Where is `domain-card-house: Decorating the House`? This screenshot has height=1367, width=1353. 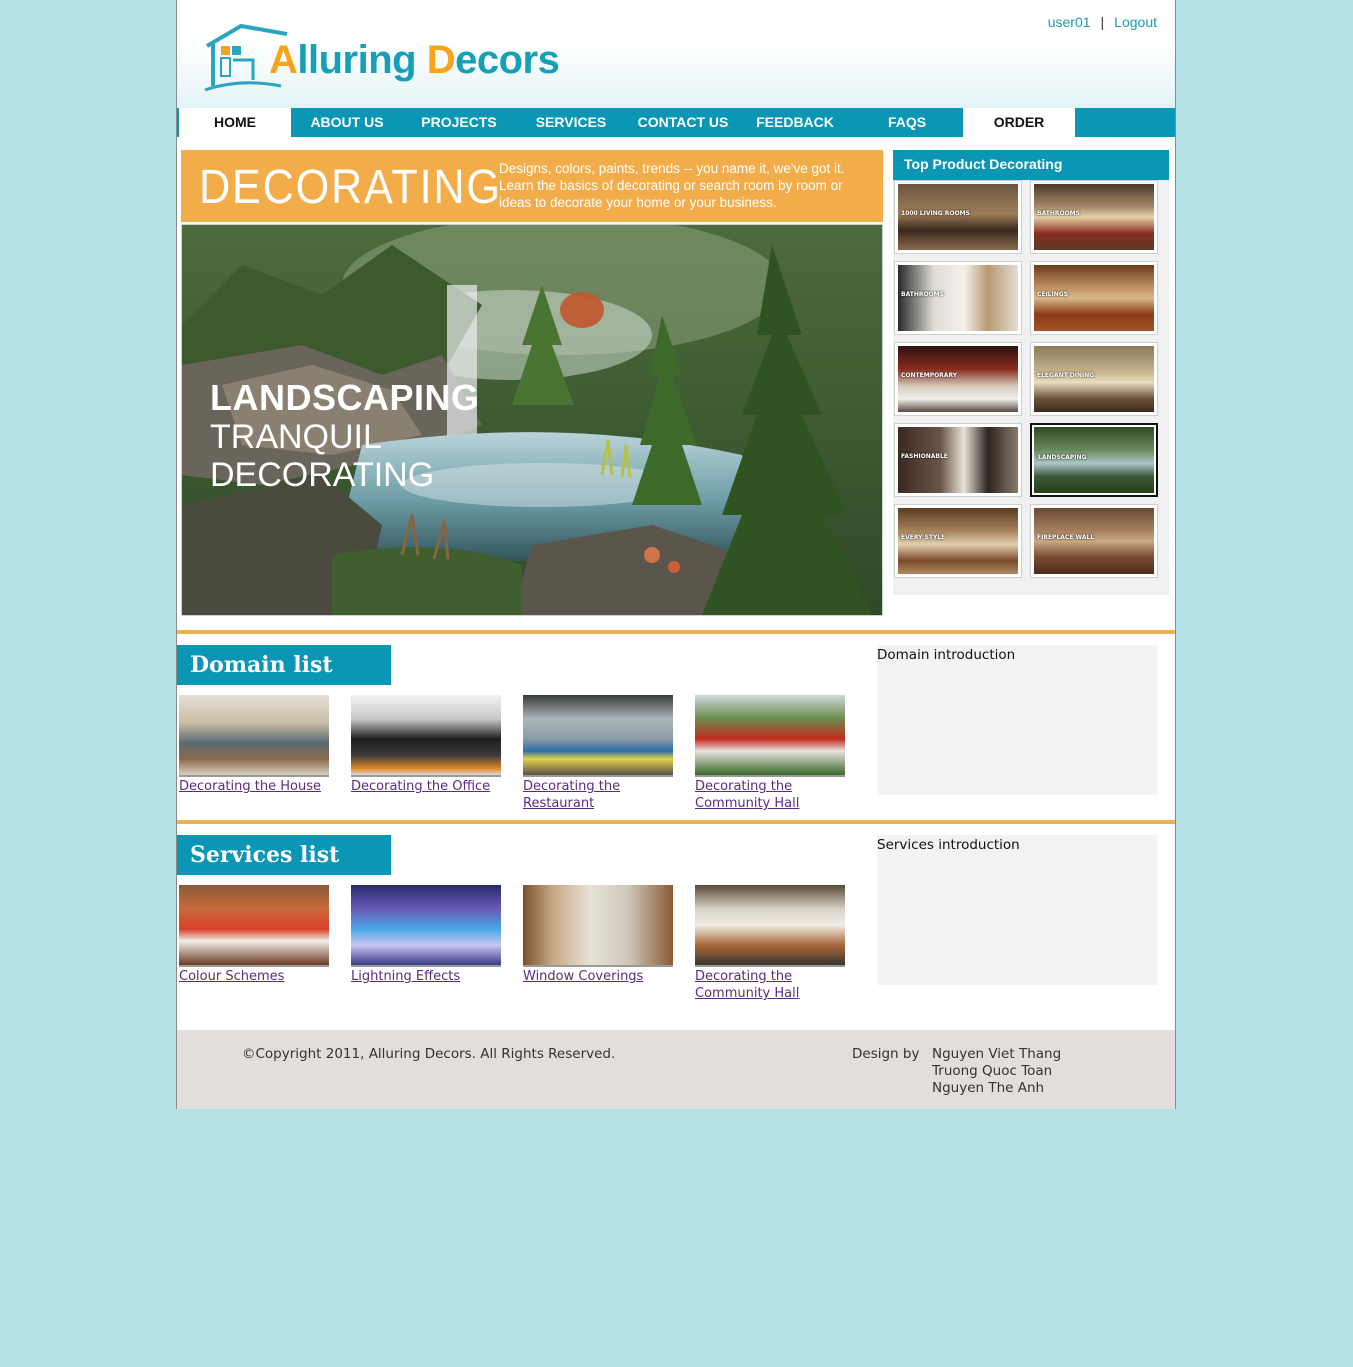 domain-card-house: Decorating the House is located at coordinates (254, 745).